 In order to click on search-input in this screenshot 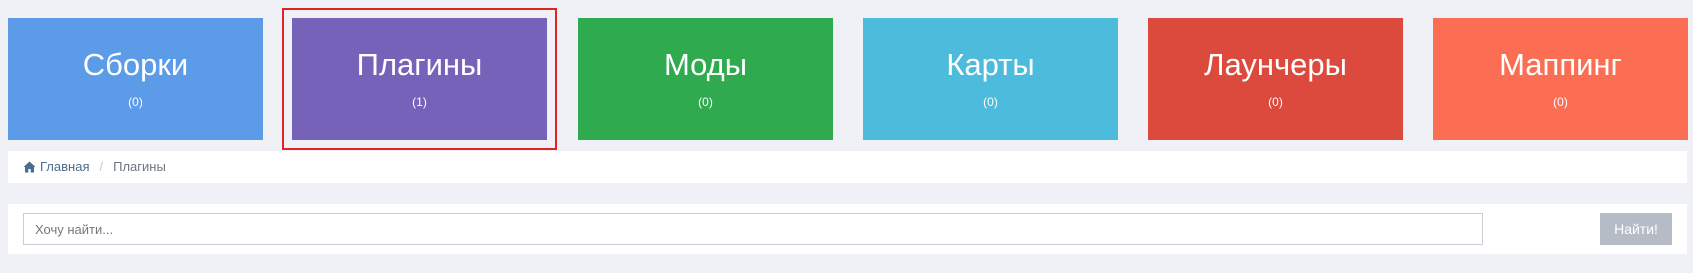, I will do `click(753, 229)`.